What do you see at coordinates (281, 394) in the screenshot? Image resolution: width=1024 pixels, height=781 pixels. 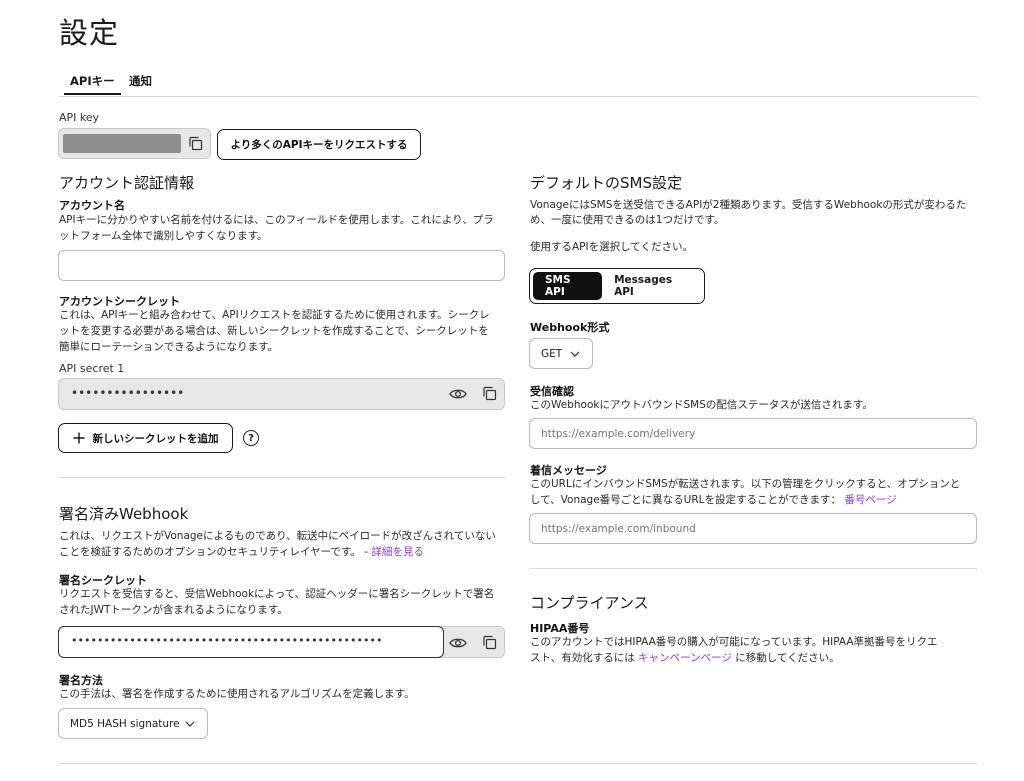 I see `api-secret-field: ••••••••••••••••` at bounding box center [281, 394].